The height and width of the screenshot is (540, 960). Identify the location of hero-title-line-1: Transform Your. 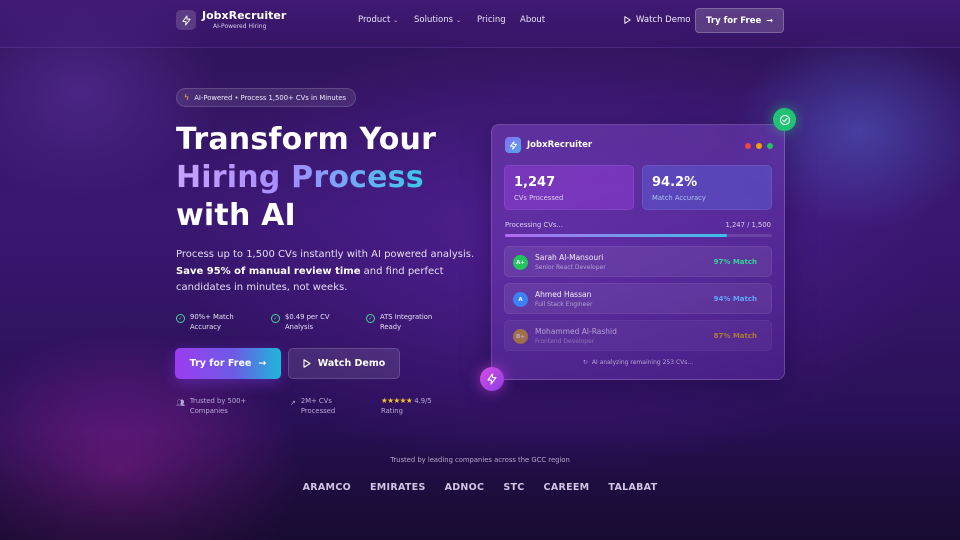
(306, 139).